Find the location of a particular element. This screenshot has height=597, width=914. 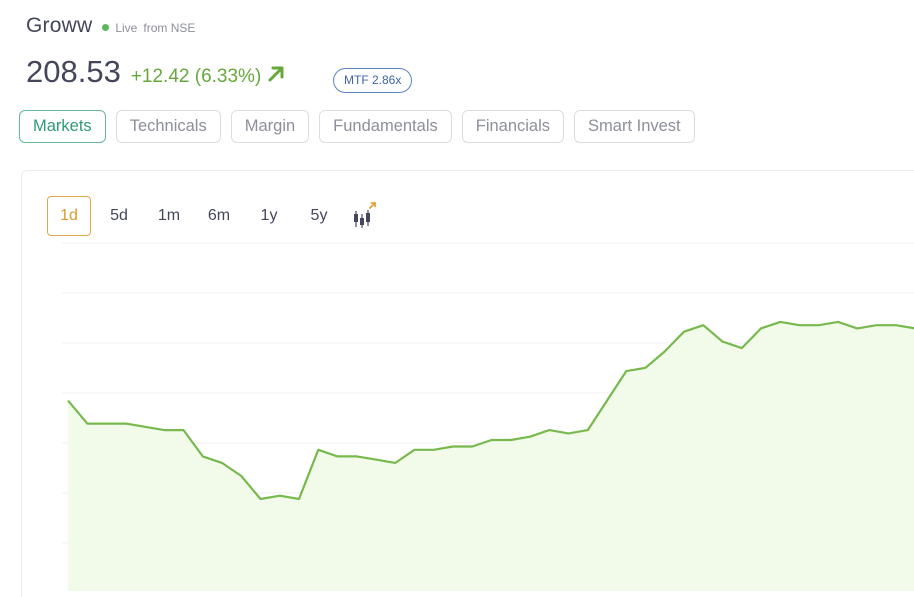

time-range-selector: 1d 5d 1m 6m 1y 5y is located at coordinates (212, 216).